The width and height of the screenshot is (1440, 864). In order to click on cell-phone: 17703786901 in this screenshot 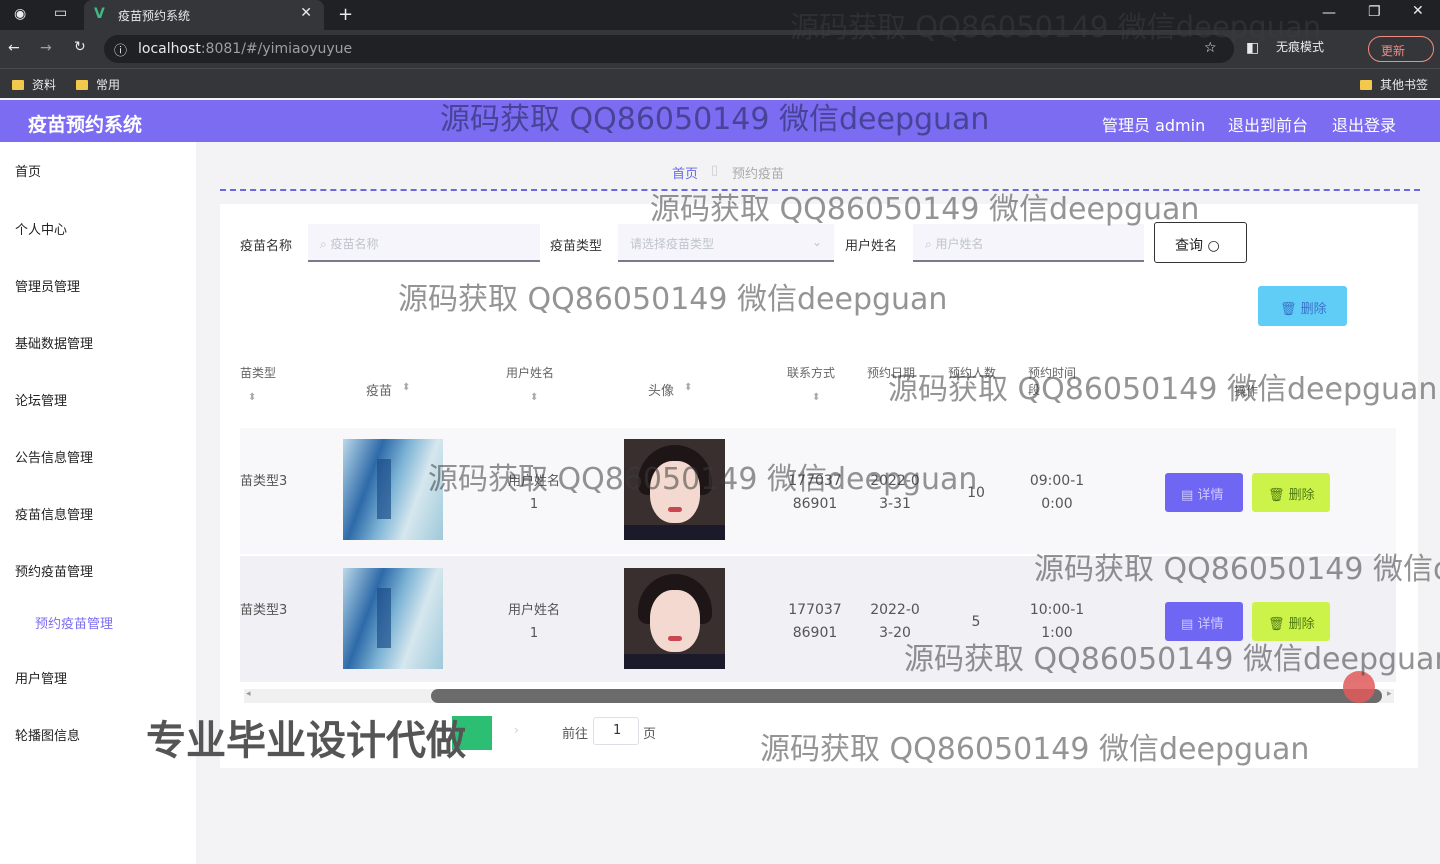, I will do `click(815, 621)`.